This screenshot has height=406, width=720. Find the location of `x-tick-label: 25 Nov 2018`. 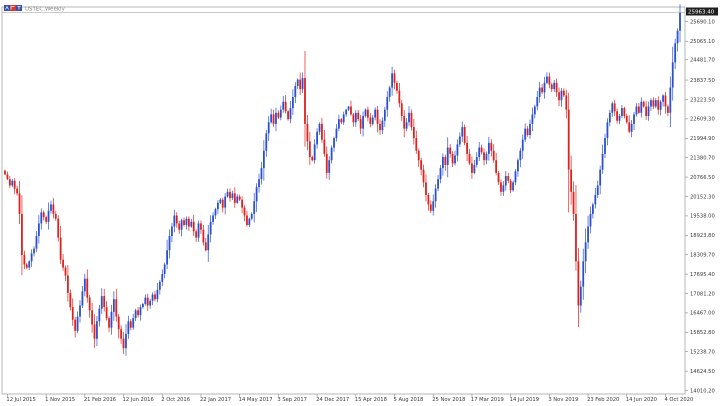

x-tick-label: 25 Nov 2018 is located at coordinates (448, 400).